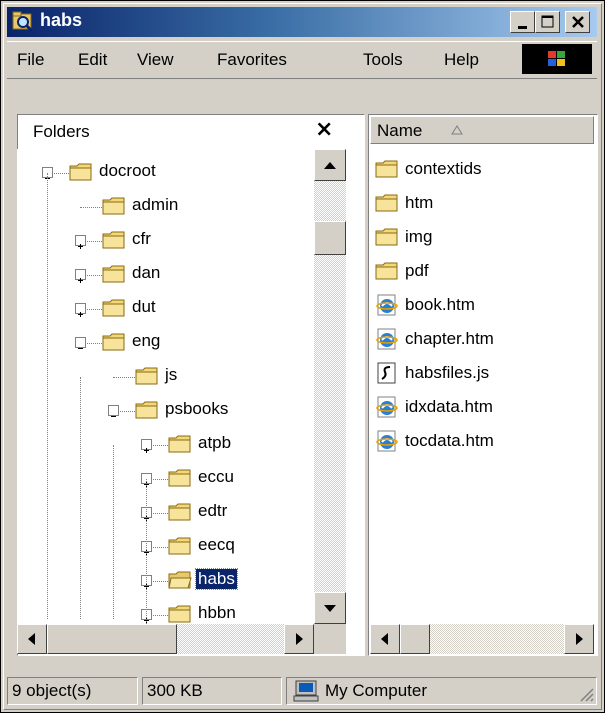  I want to click on arrow-up-icon, so click(330, 165).